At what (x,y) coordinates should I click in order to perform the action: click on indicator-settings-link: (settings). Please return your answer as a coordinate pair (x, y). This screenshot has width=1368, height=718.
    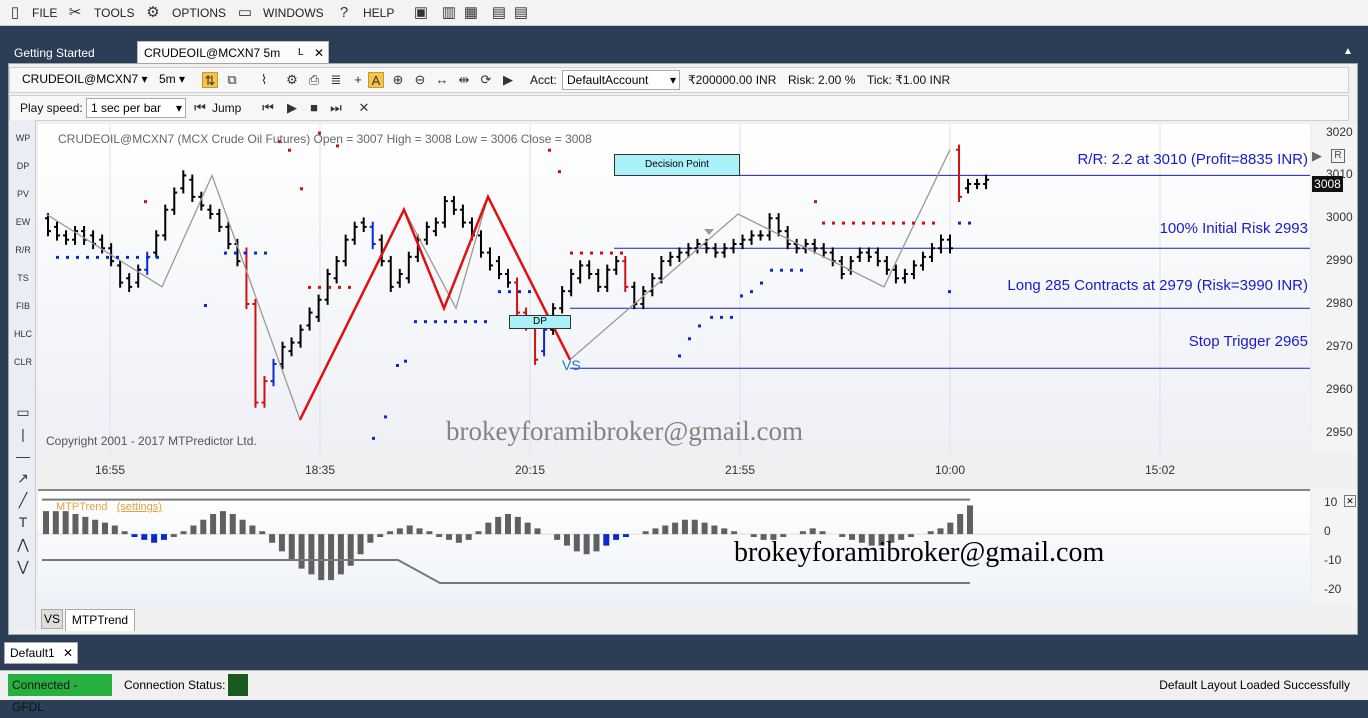
    Looking at the image, I should click on (139, 507).